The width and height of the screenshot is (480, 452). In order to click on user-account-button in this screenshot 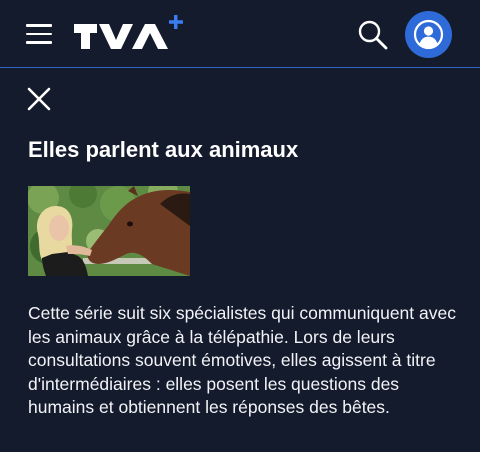, I will do `click(428, 34)`.